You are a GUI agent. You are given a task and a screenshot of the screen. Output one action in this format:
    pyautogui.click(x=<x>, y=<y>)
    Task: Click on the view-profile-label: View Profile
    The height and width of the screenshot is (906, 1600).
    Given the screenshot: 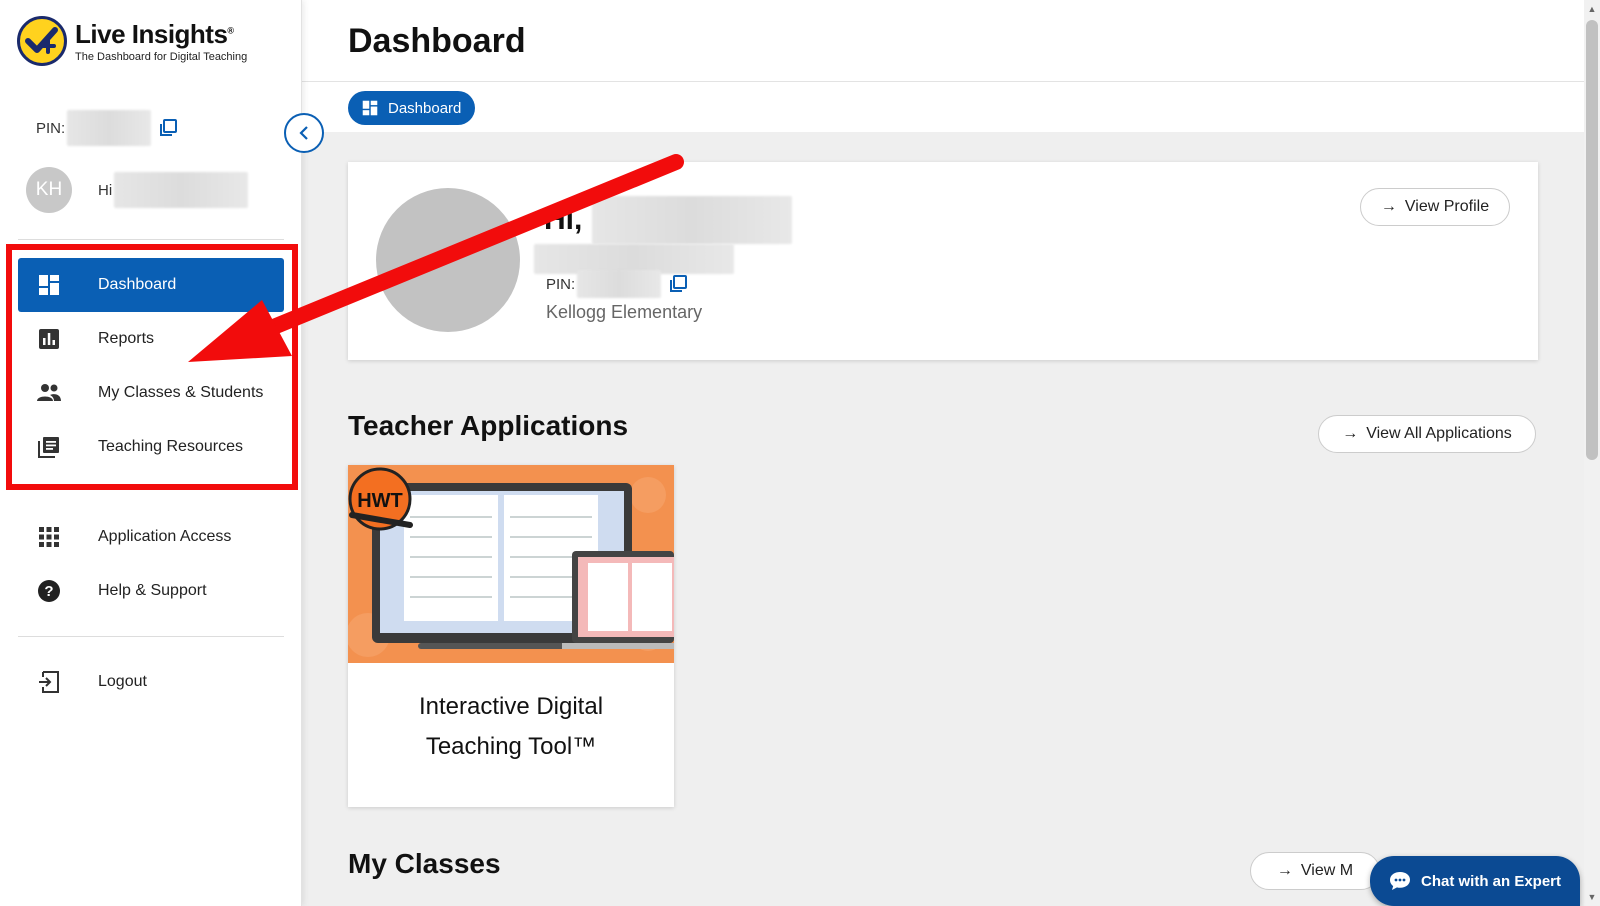 What is the action you would take?
    pyautogui.click(x=1447, y=206)
    